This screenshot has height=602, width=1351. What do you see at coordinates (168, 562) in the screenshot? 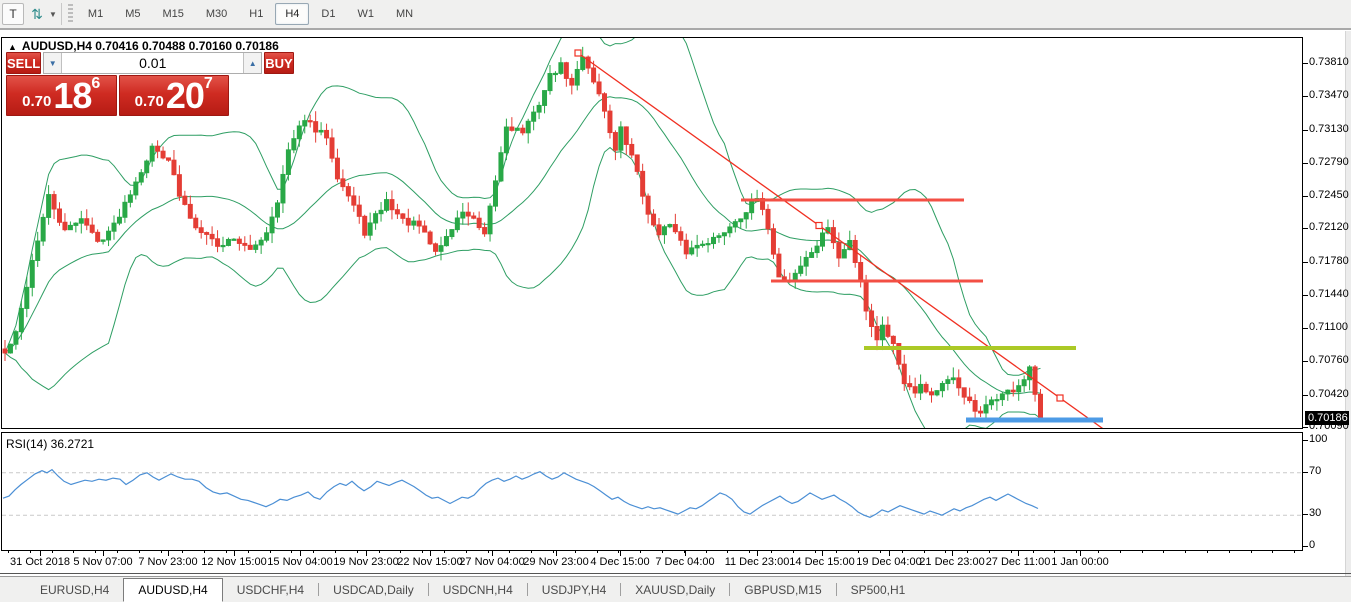
I see `time-axis-label: 7 Nov 23:00` at bounding box center [168, 562].